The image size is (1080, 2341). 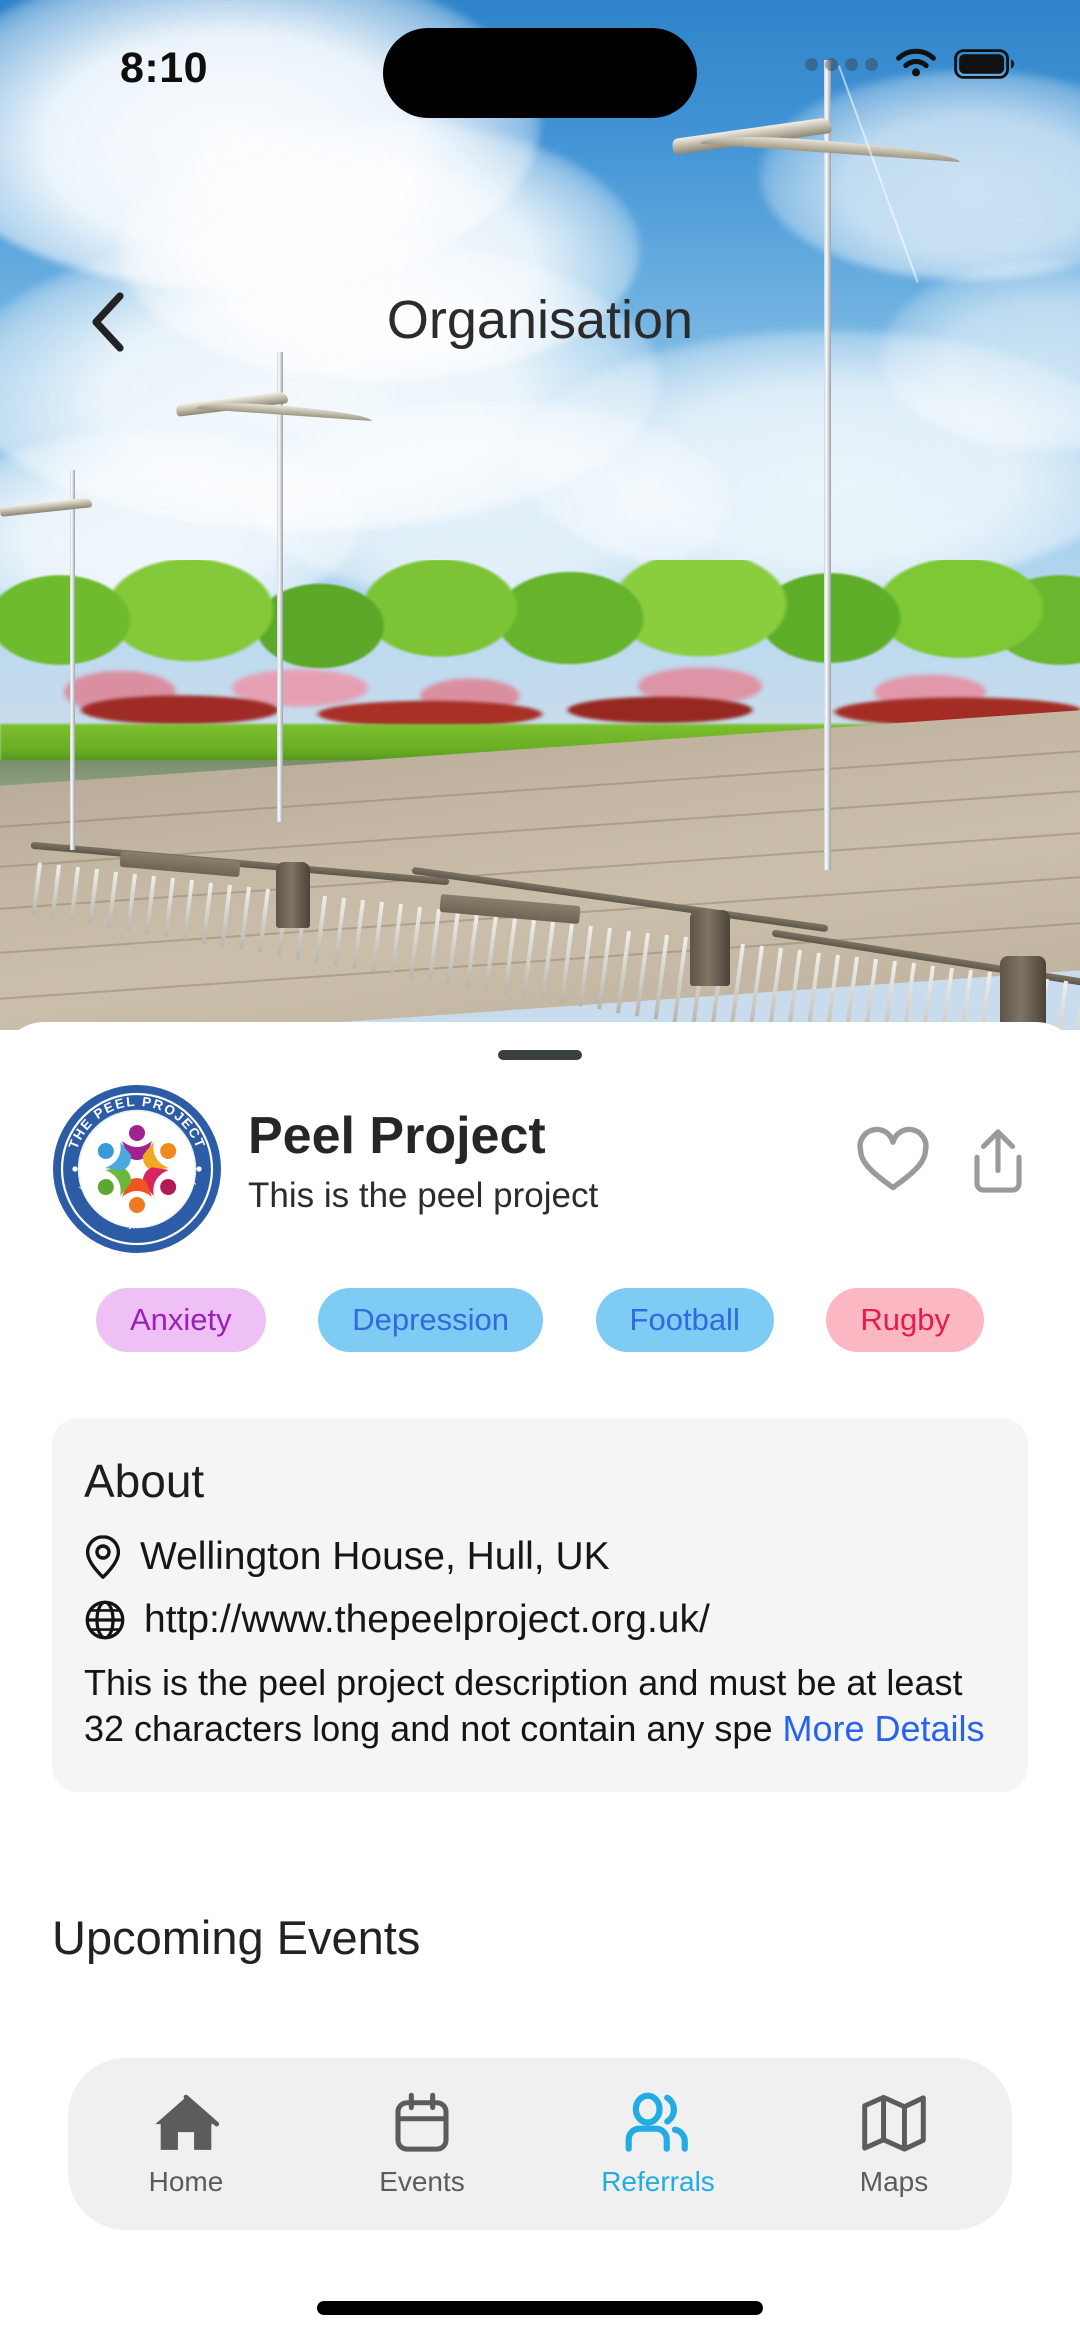 I want to click on more-details-link: More Details, so click(x=883, y=1728).